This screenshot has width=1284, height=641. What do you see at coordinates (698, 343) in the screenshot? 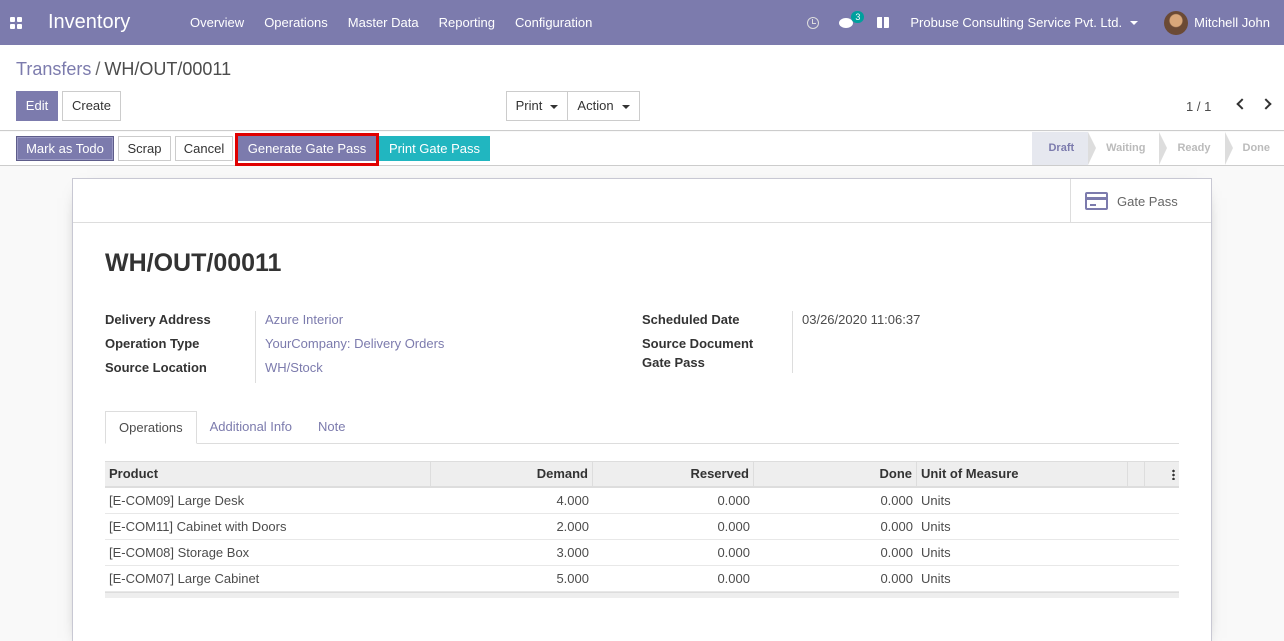
I see `source-document-label: Source Document` at bounding box center [698, 343].